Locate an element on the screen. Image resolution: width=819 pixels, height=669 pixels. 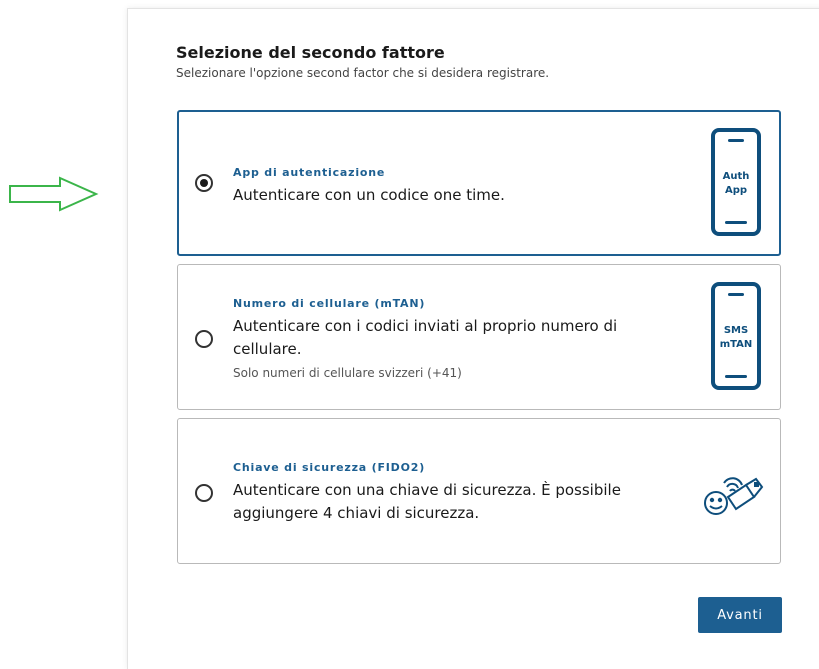
page-title: Selezione del secondo fattore is located at coordinates (310, 52).